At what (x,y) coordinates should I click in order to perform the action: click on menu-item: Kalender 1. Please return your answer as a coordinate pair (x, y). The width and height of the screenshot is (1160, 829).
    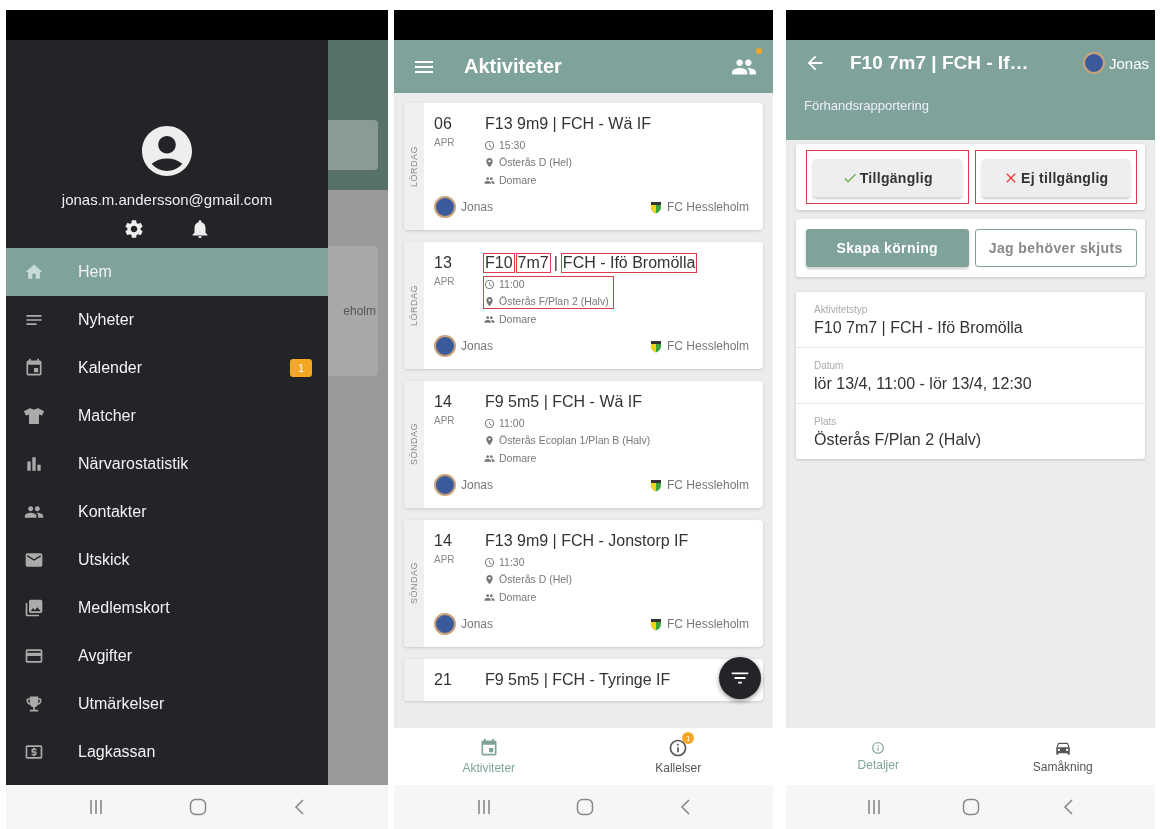
    Looking at the image, I should click on (167, 368).